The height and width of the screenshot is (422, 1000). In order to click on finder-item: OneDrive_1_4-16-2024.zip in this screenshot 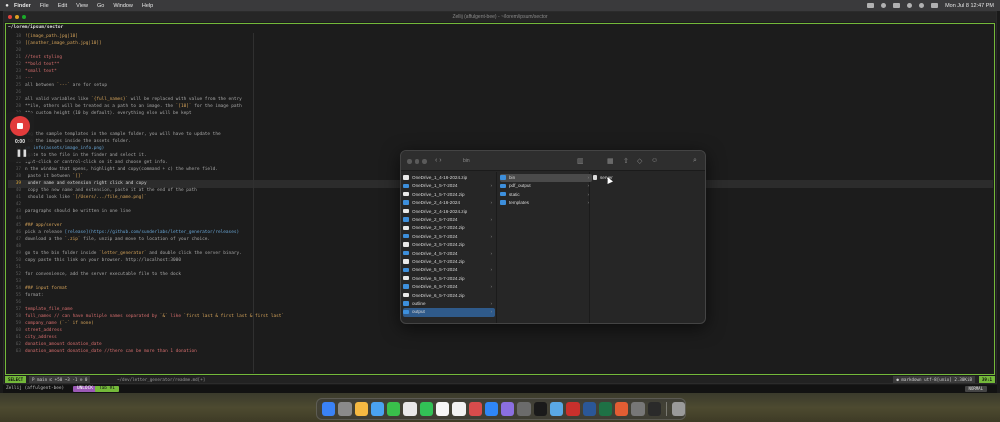, I will do `click(449, 178)`.